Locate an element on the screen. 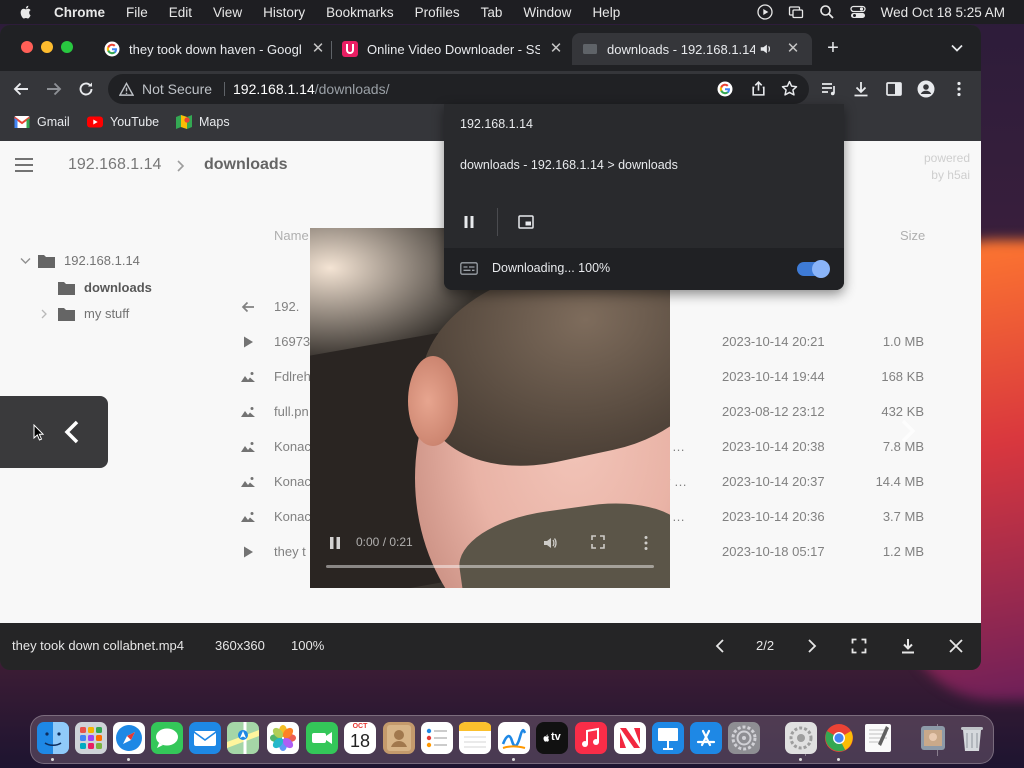 The width and height of the screenshot is (1024, 768). volume-icon is located at coordinates (550, 543).